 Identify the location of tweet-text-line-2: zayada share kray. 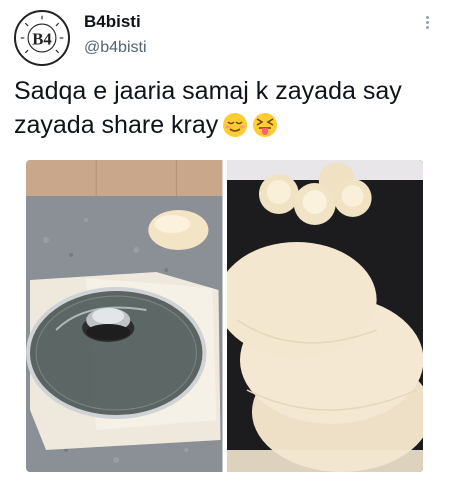
(224, 125).